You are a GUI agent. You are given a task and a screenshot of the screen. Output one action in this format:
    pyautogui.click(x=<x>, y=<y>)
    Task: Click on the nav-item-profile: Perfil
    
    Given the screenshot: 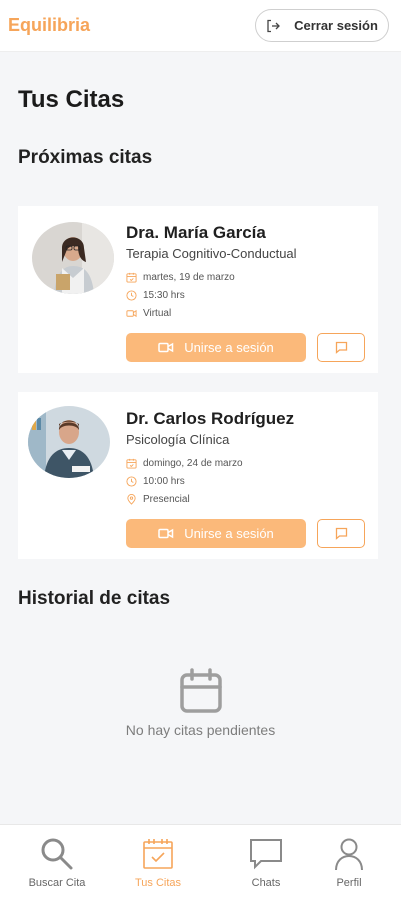 What is the action you would take?
    pyautogui.click(x=349, y=863)
    